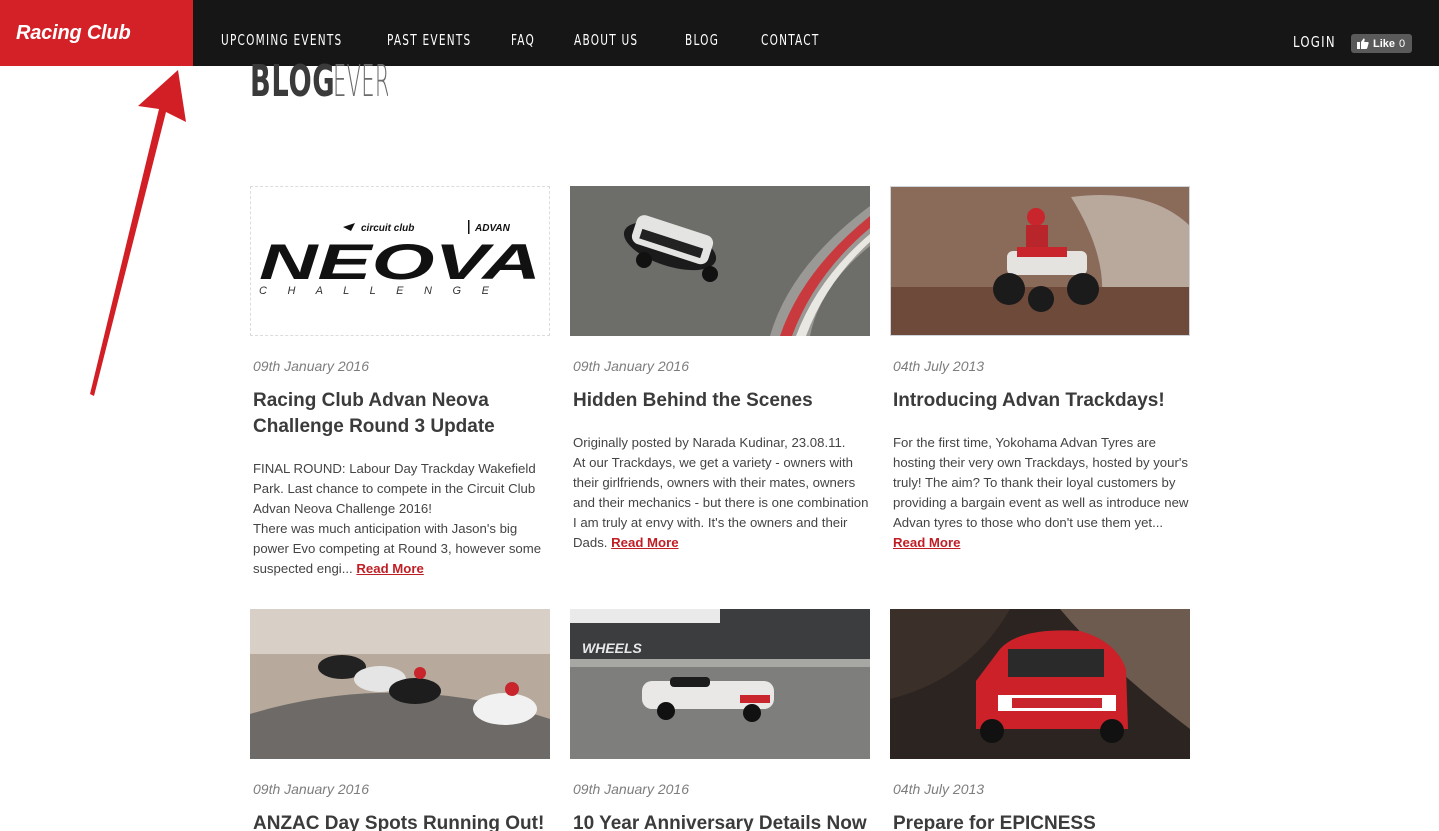 The width and height of the screenshot is (1439, 831). I want to click on blog-card-title: Introducing Advan Trackdays!, so click(1041, 401).